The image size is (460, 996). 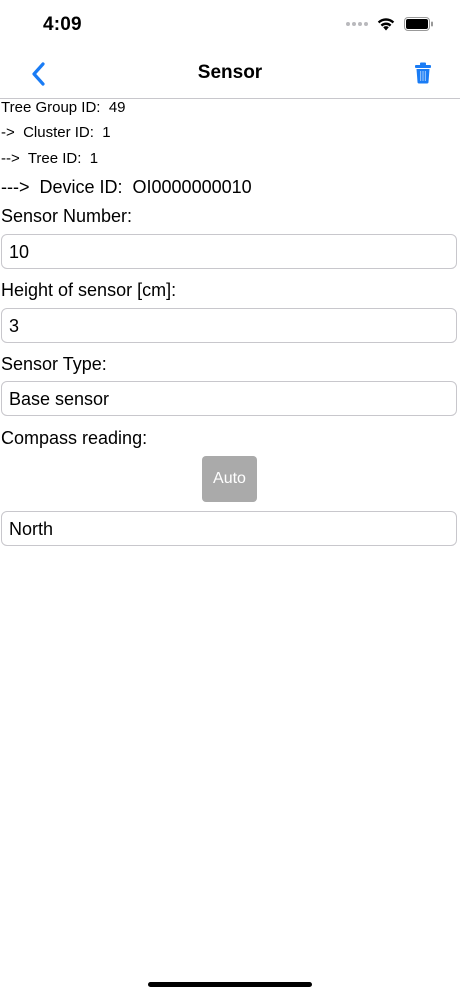 I want to click on status-bar: 4:09, so click(x=230, y=25).